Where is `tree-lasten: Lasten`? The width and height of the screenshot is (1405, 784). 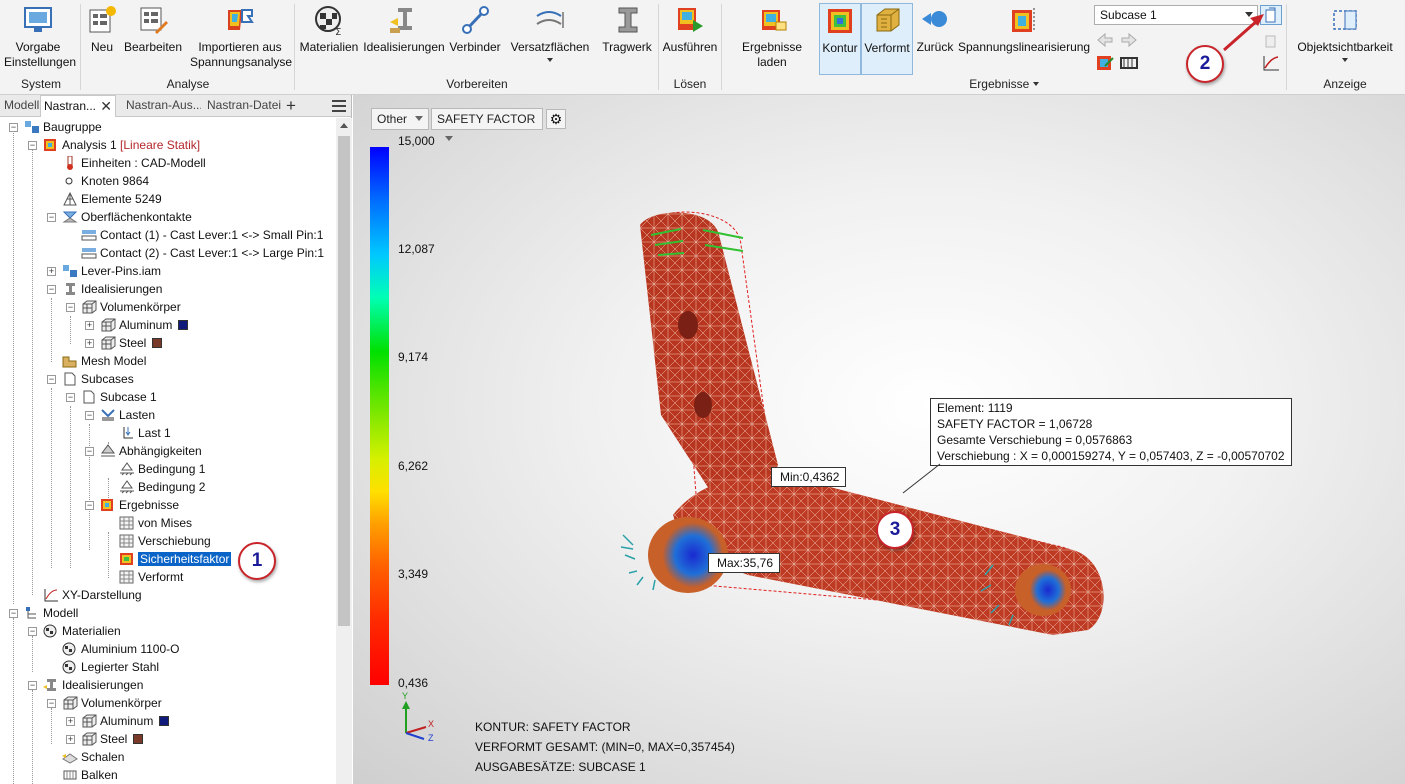 tree-lasten: Lasten is located at coordinates (127, 415).